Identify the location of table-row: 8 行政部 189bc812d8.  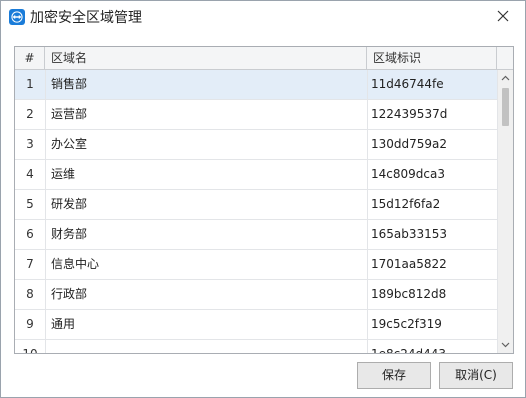
(256, 295).